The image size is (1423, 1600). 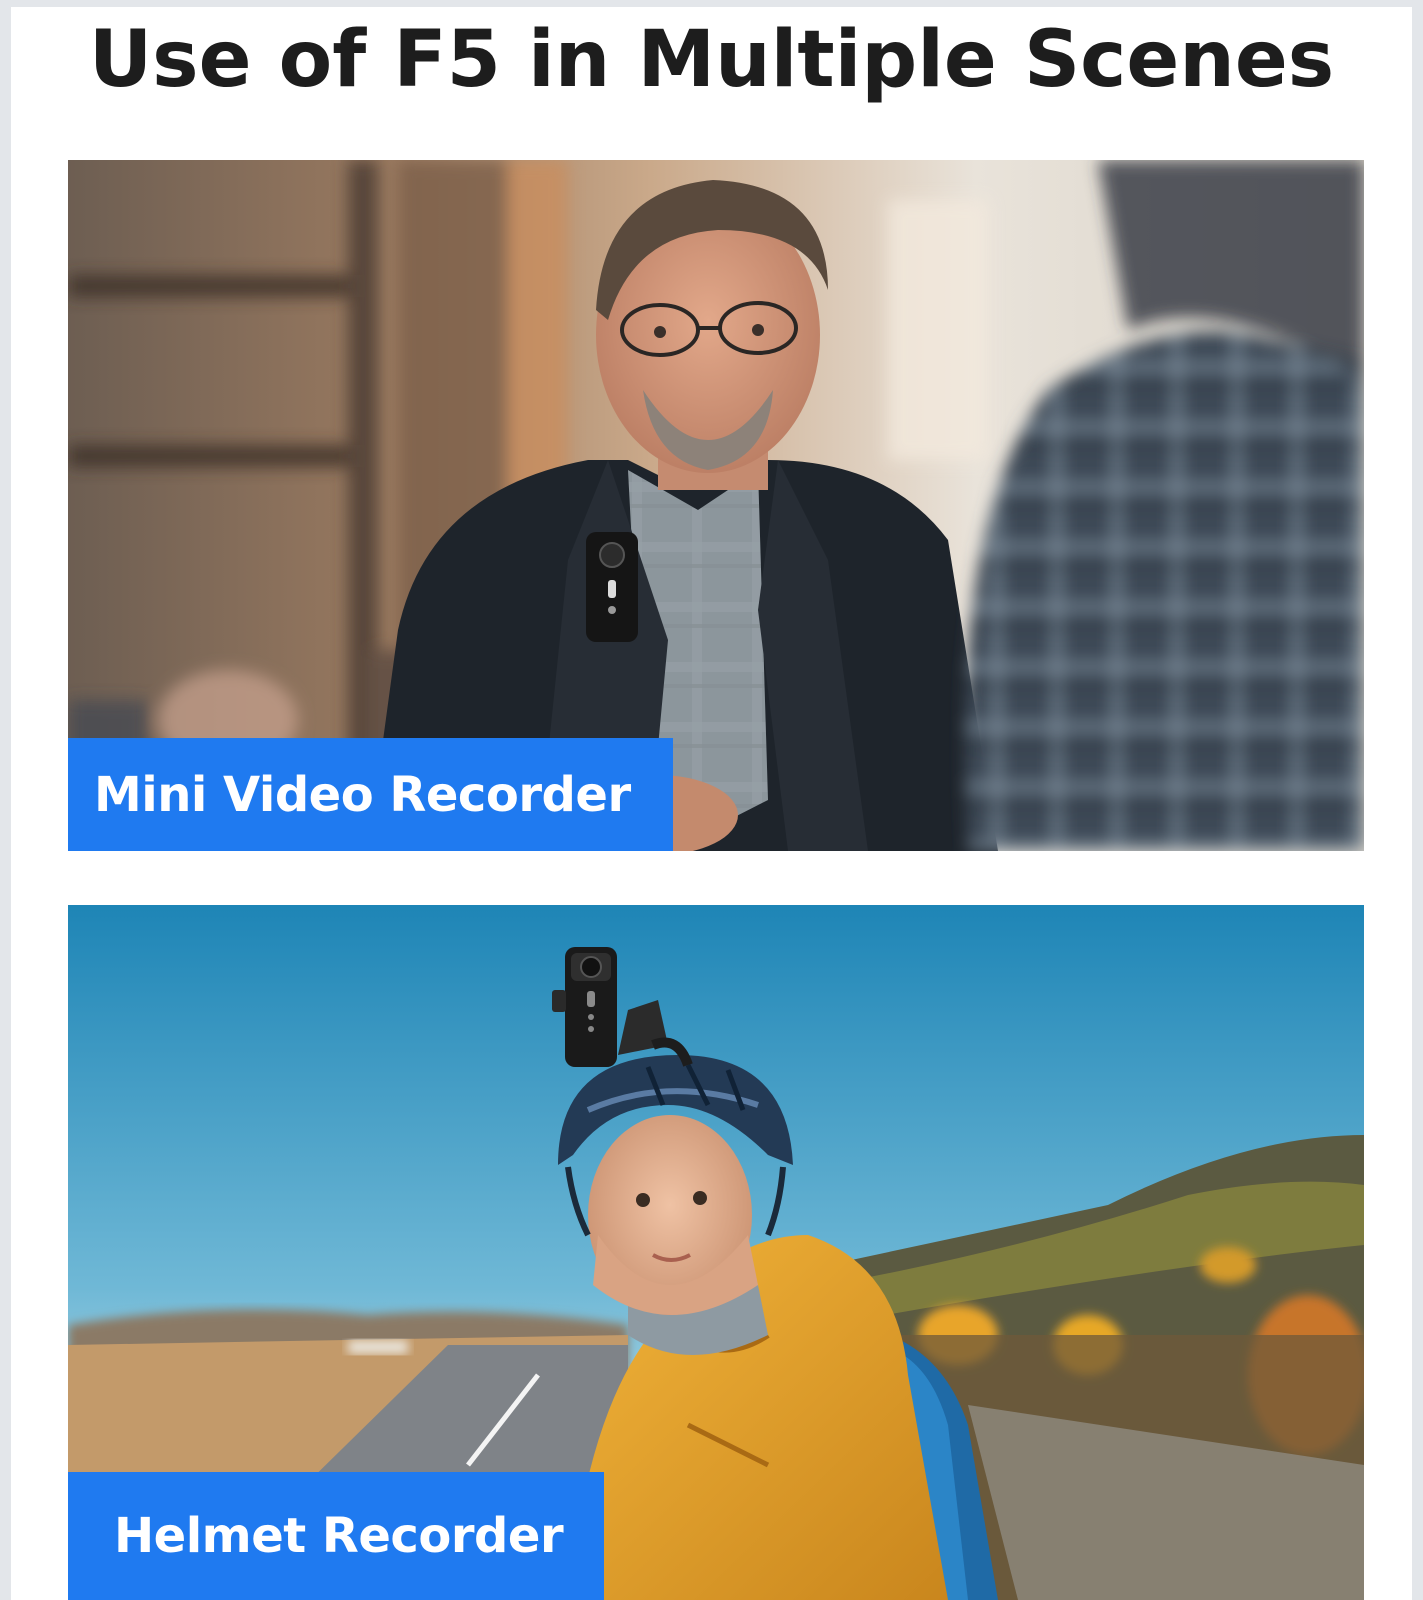 What do you see at coordinates (370, 794) in the screenshot?
I see `scene-label: Mini Video Recorder` at bounding box center [370, 794].